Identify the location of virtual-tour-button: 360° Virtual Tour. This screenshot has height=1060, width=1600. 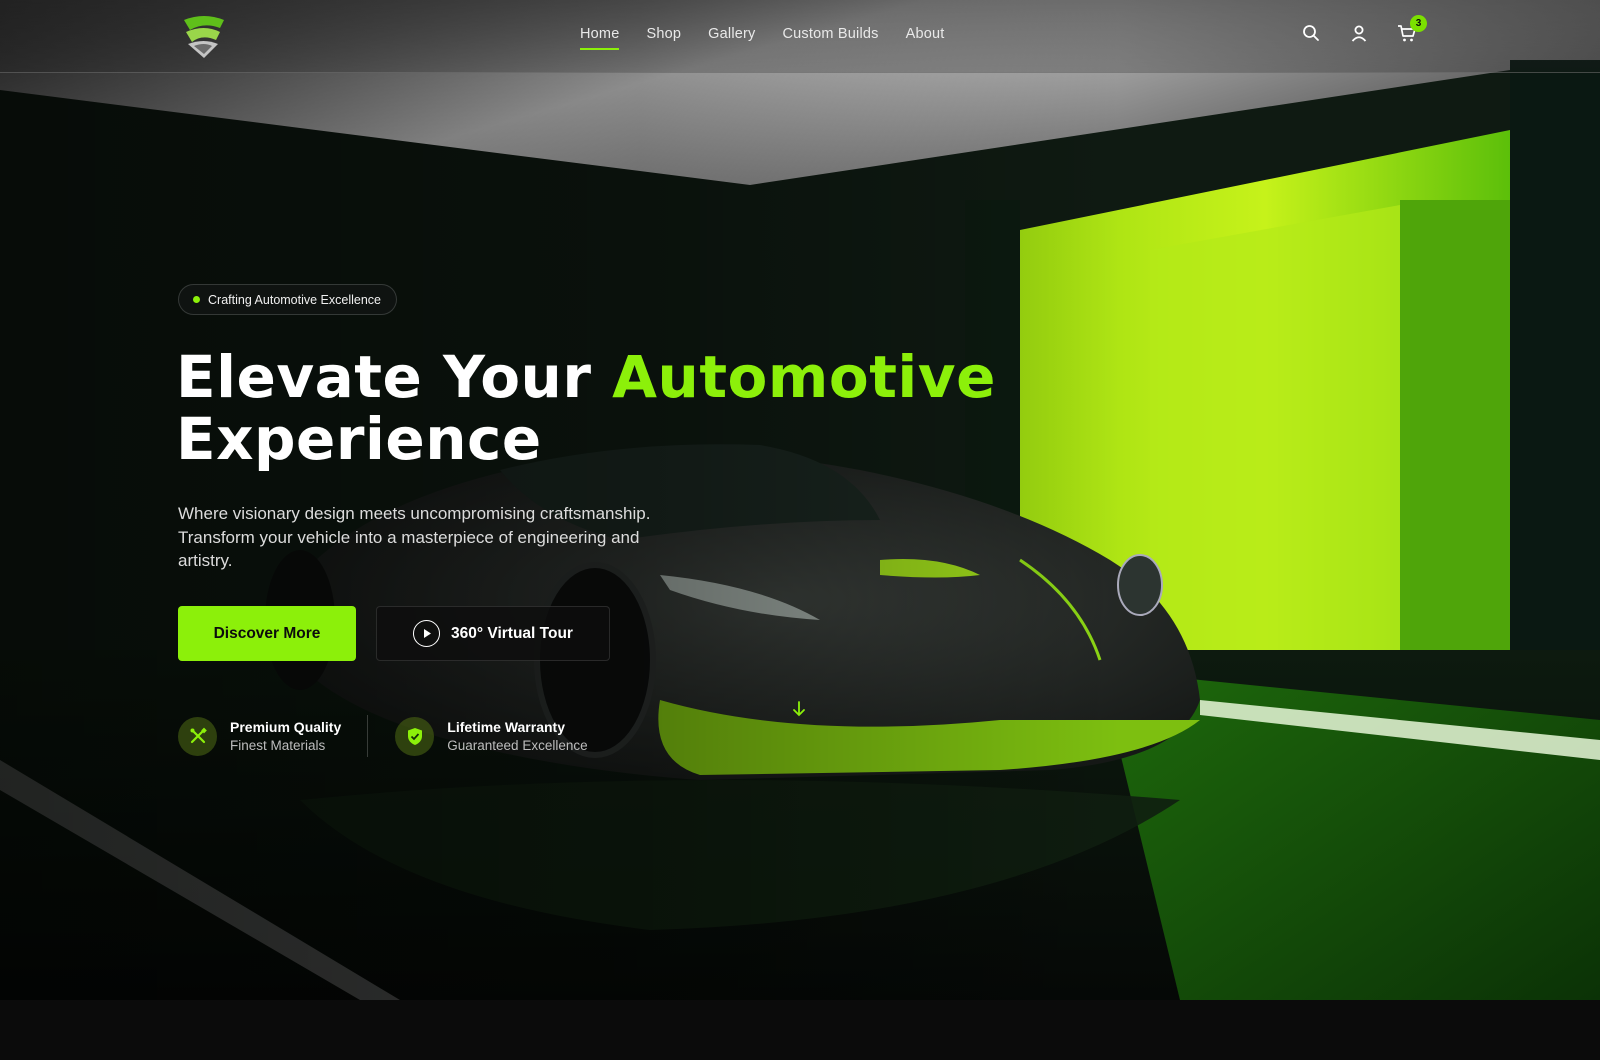
(493, 633).